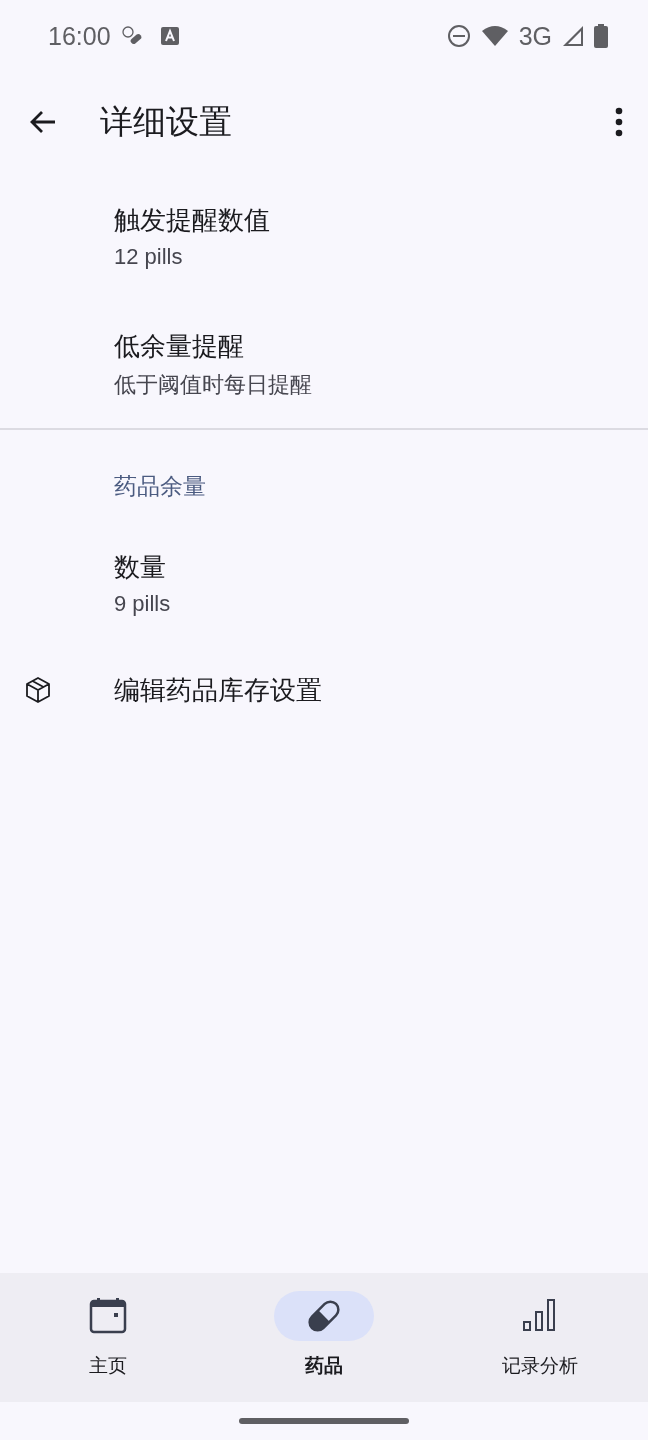  I want to click on item-title: 编辑药品库存设置, so click(218, 690).